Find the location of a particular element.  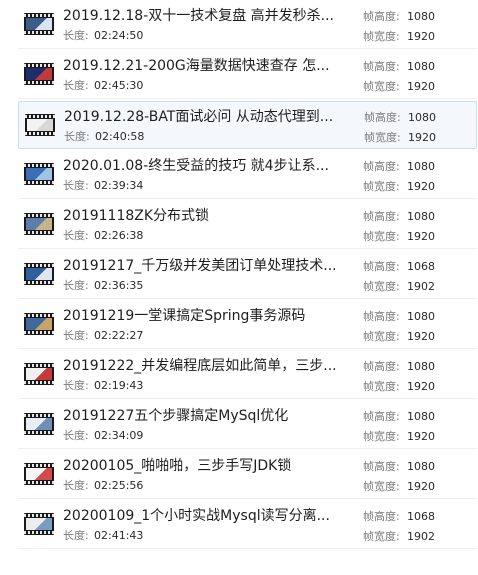

file-title: 20200105_啪啪啪，三步手写JDK锁 is located at coordinates (177, 466).